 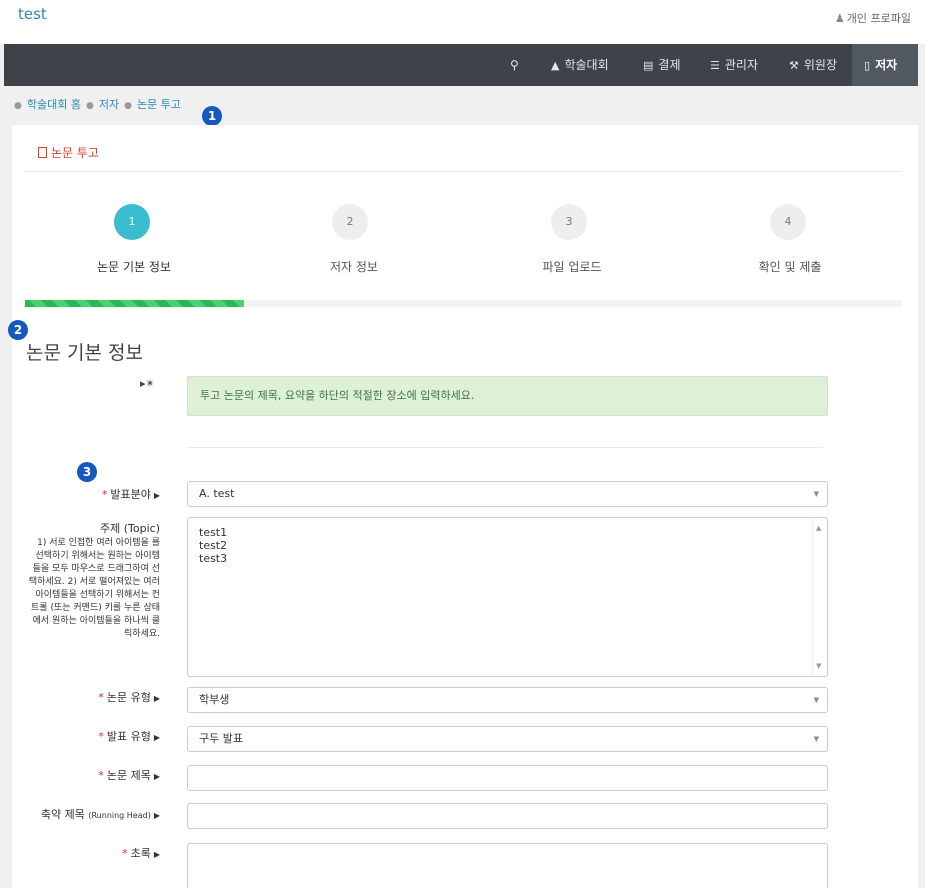 What do you see at coordinates (42, 152) in the screenshot?
I see `document-icon` at bounding box center [42, 152].